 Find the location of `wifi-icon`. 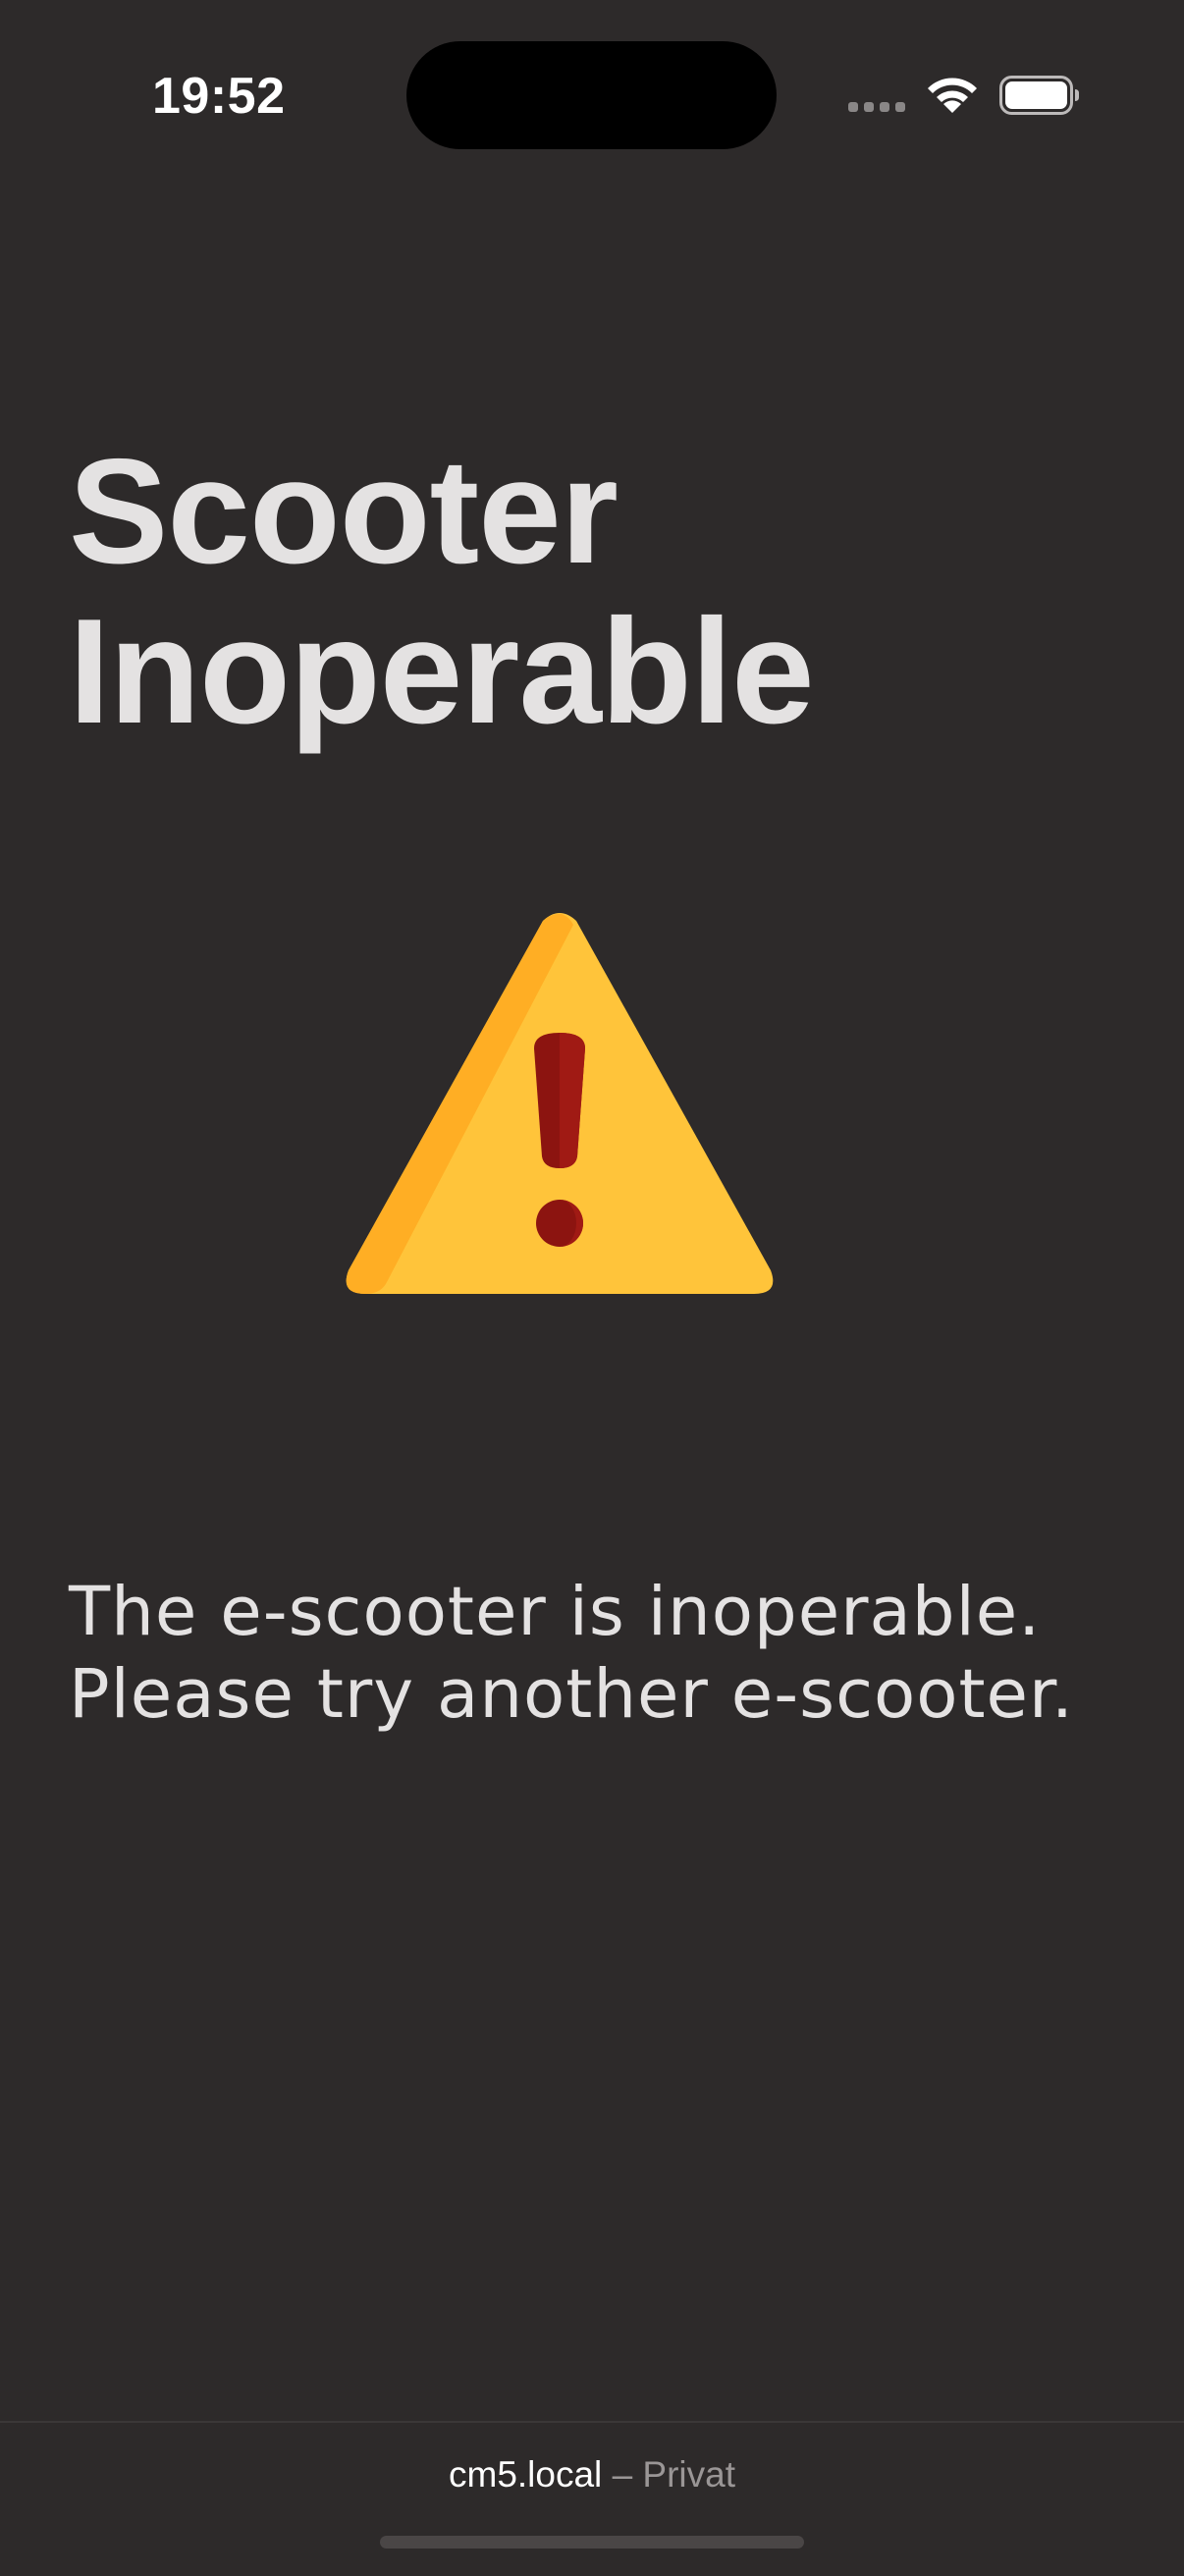

wifi-icon is located at coordinates (952, 95).